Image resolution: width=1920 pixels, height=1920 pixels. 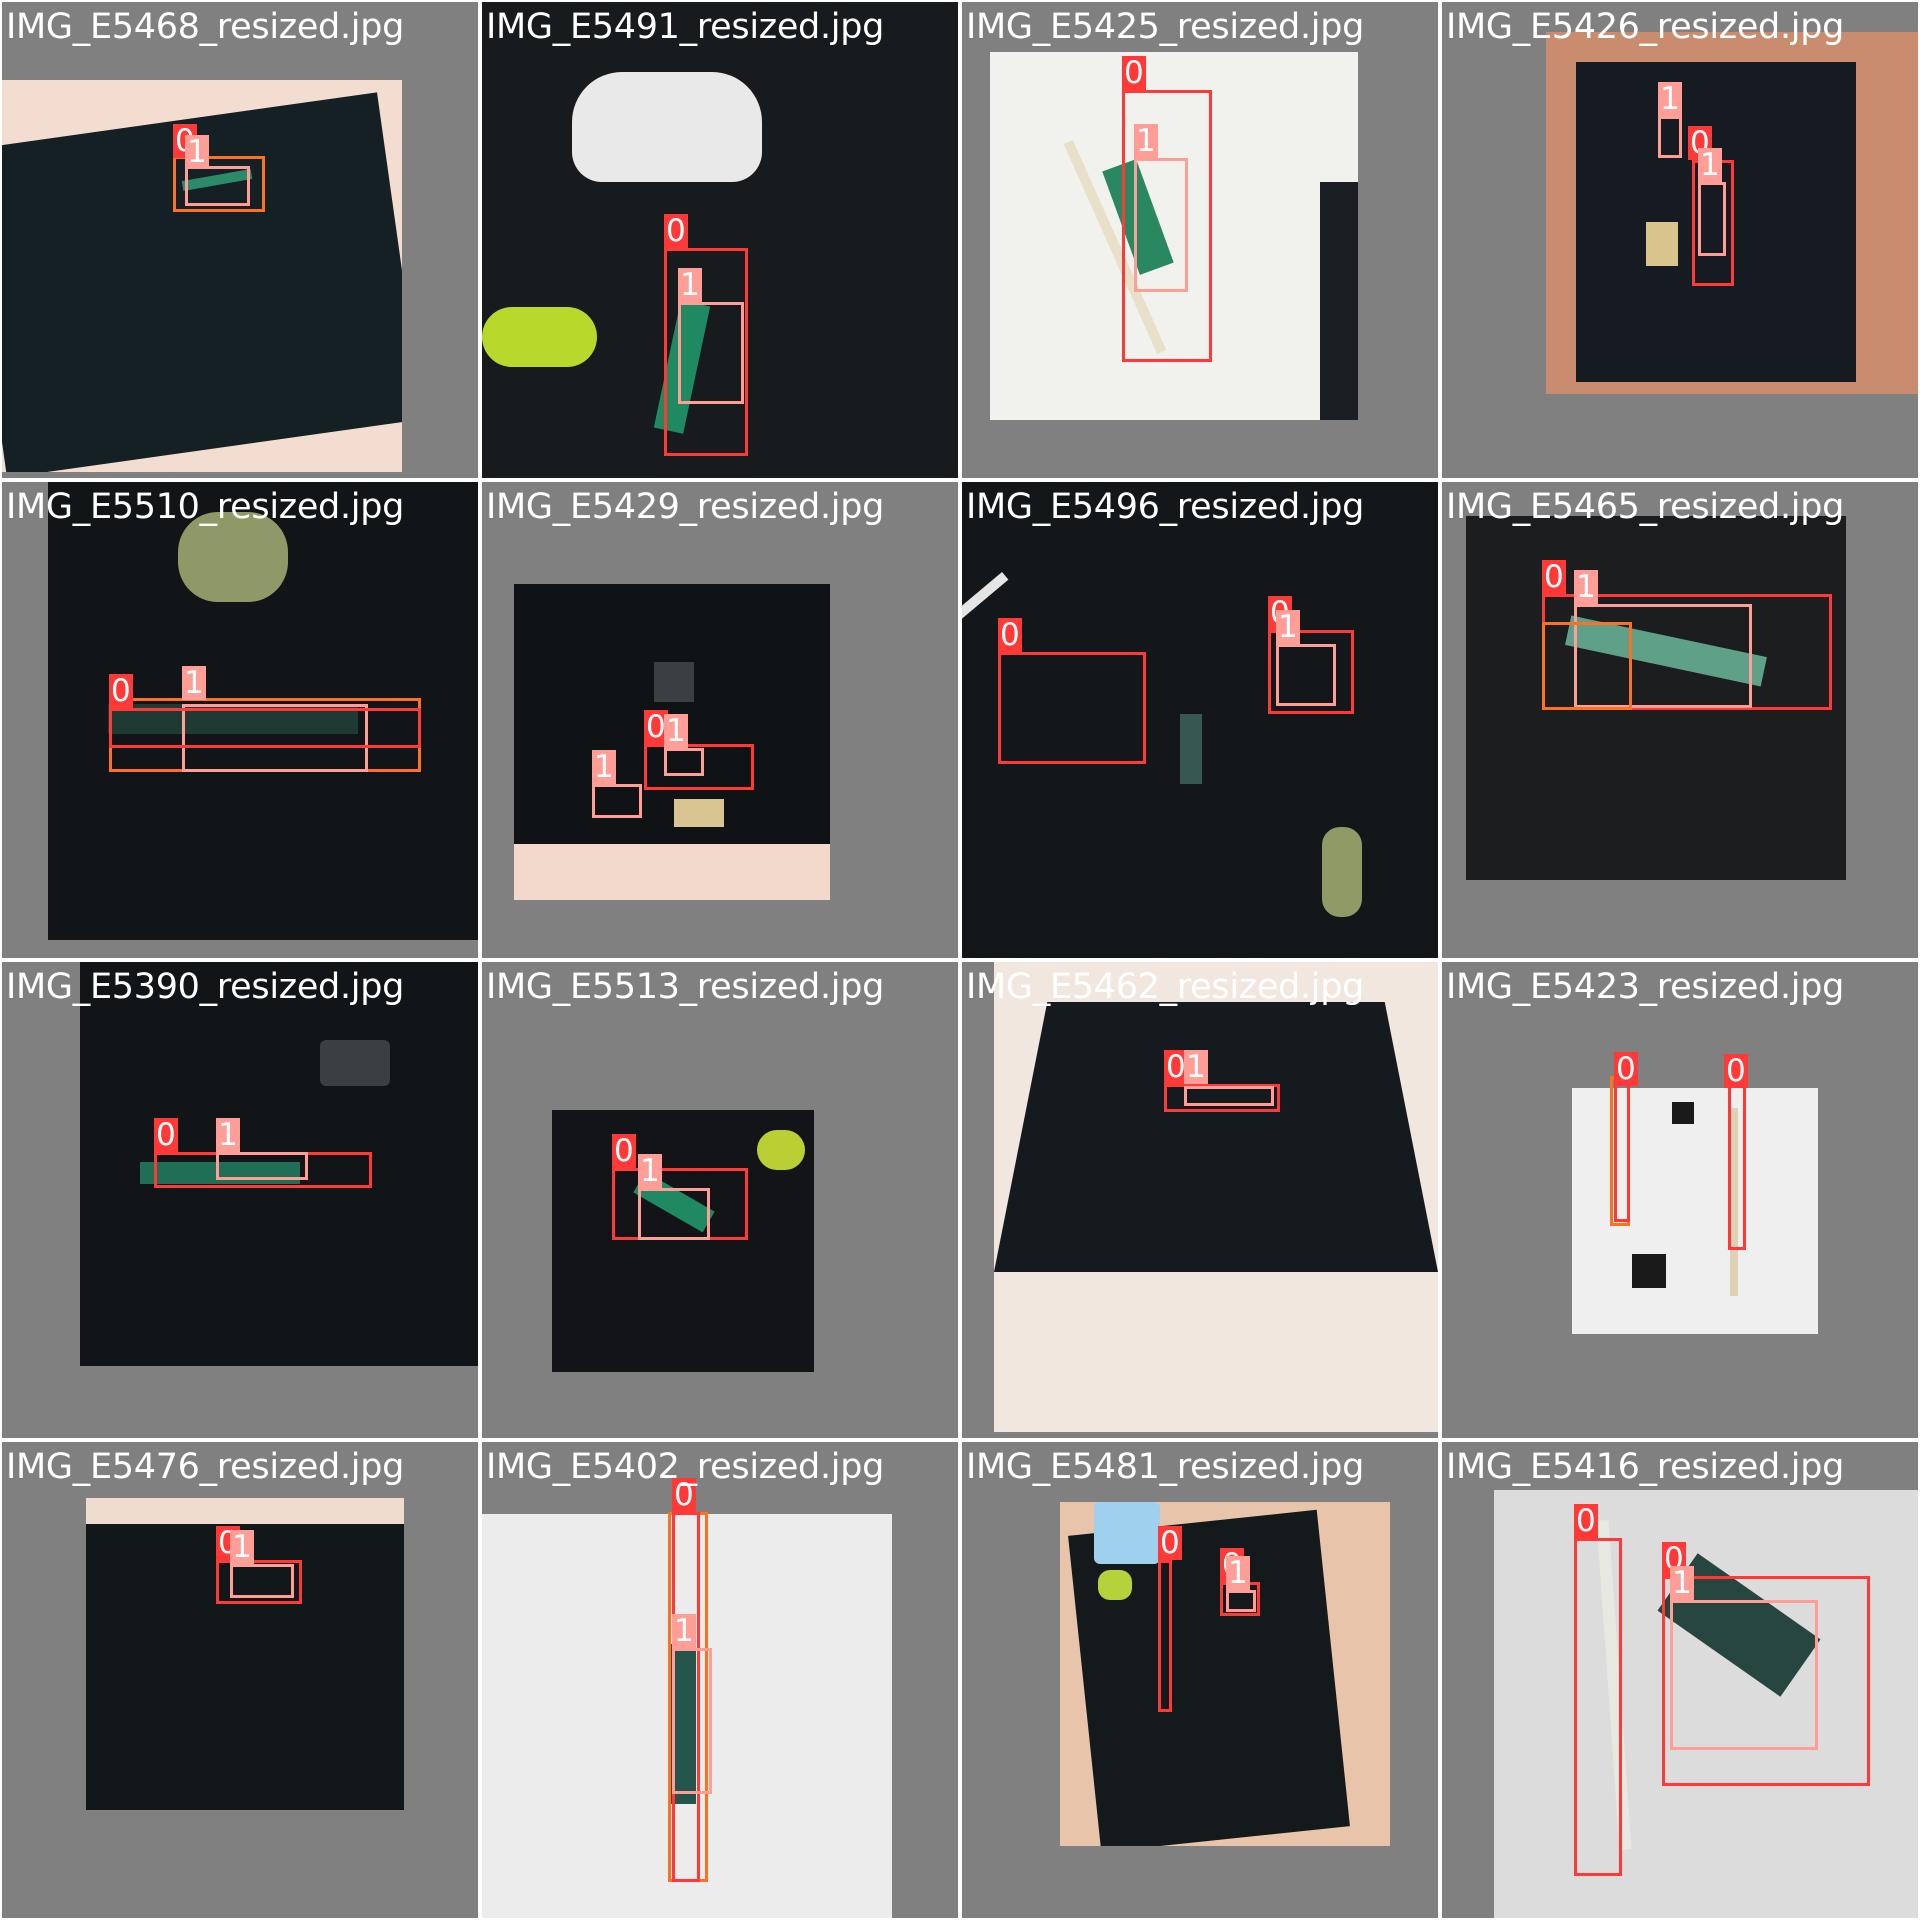 What do you see at coordinates (685, 507) in the screenshot?
I see `tile-filename: IMG_E5429_resized.jpg` at bounding box center [685, 507].